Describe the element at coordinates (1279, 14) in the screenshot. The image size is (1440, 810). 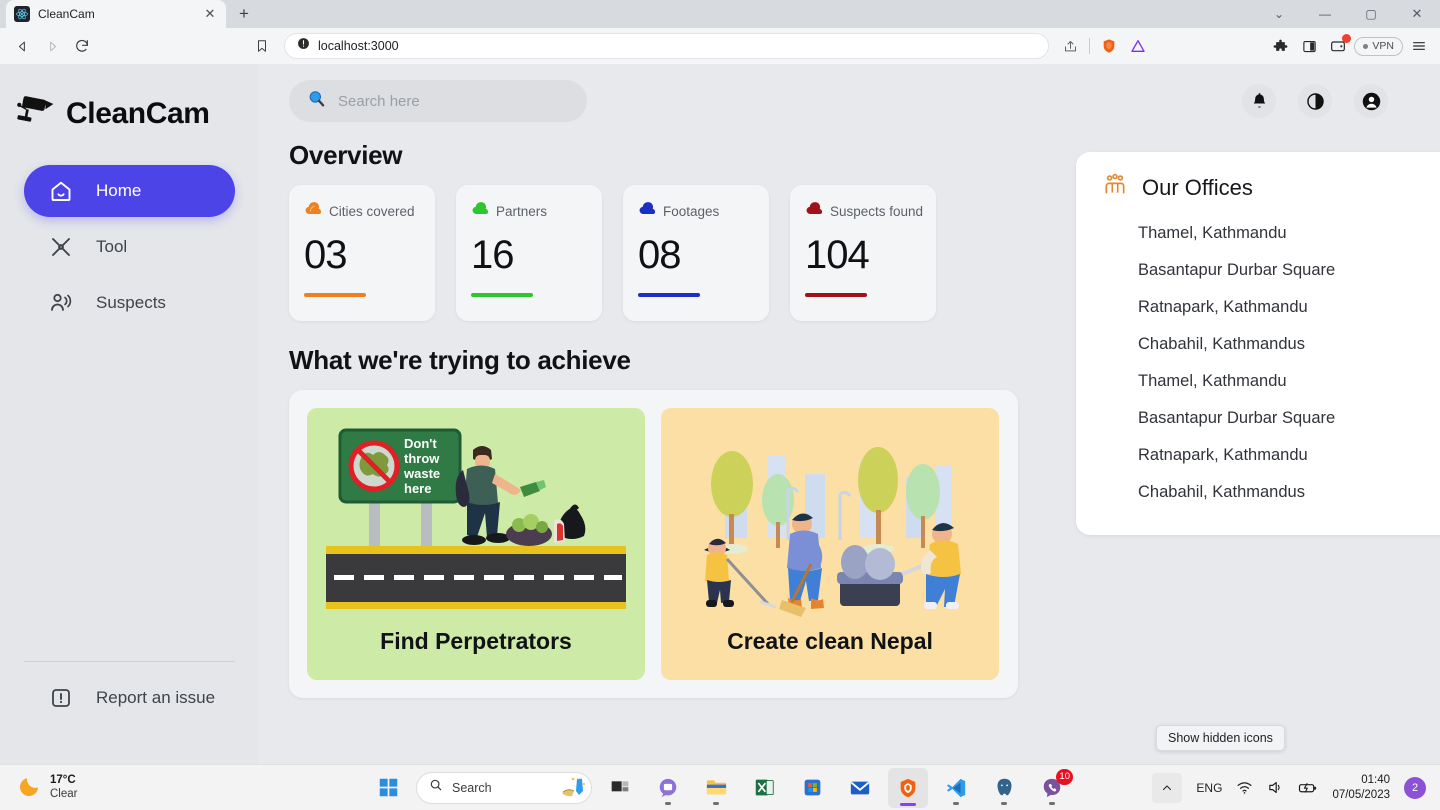
I see `tab-search-icon: ⌄` at that location.